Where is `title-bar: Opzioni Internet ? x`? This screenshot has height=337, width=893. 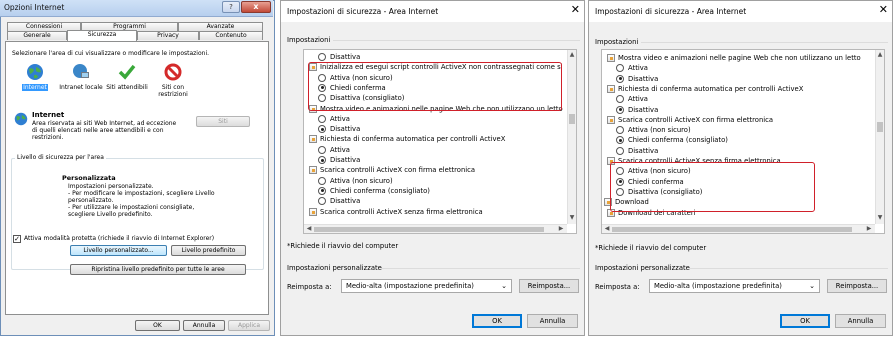
title-bar: Opzioni Internet ? x is located at coordinates (136, 8).